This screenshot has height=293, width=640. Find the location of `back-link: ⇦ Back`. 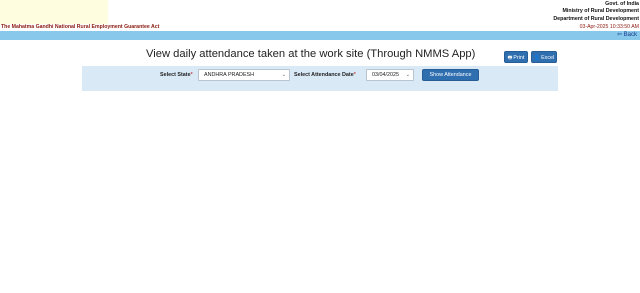

back-link: ⇦ Back is located at coordinates (627, 35).